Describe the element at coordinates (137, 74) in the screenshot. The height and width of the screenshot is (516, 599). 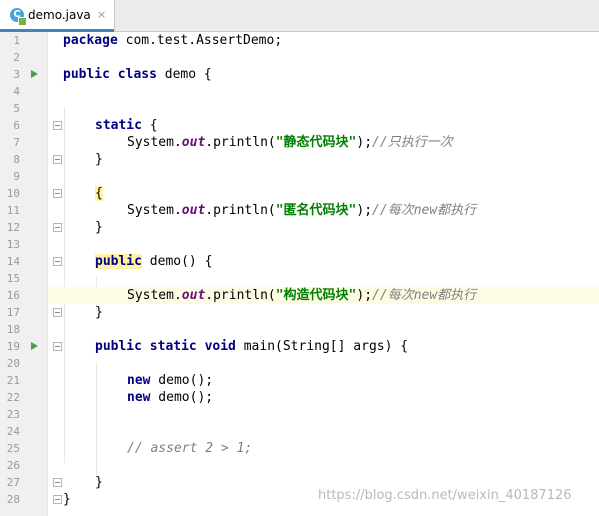
I see `code-text: public class demo {` at that location.